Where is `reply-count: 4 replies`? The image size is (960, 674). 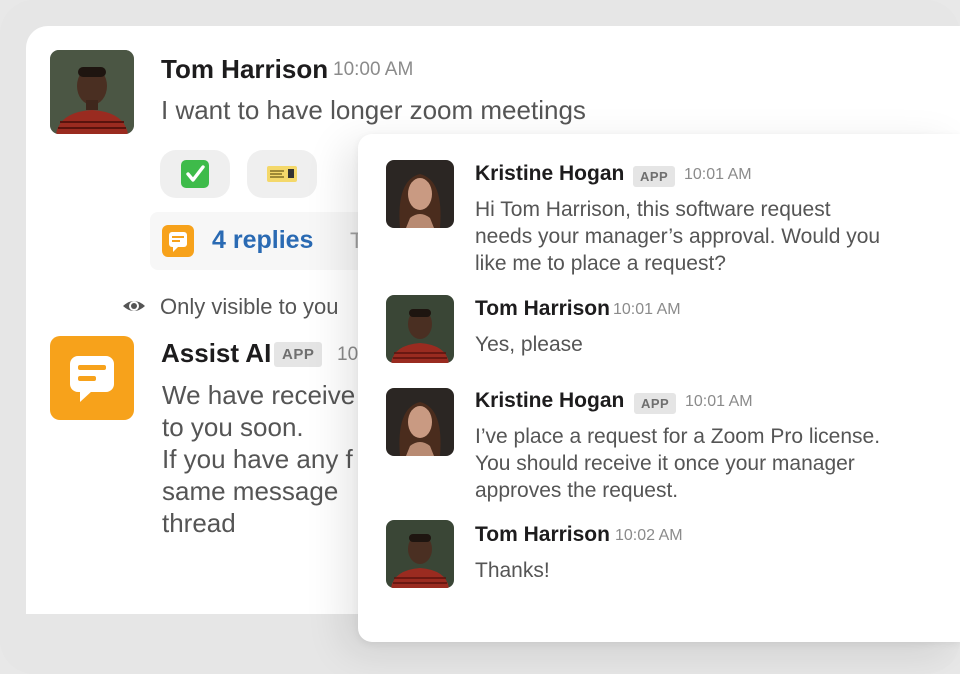
reply-count: 4 replies is located at coordinates (262, 240).